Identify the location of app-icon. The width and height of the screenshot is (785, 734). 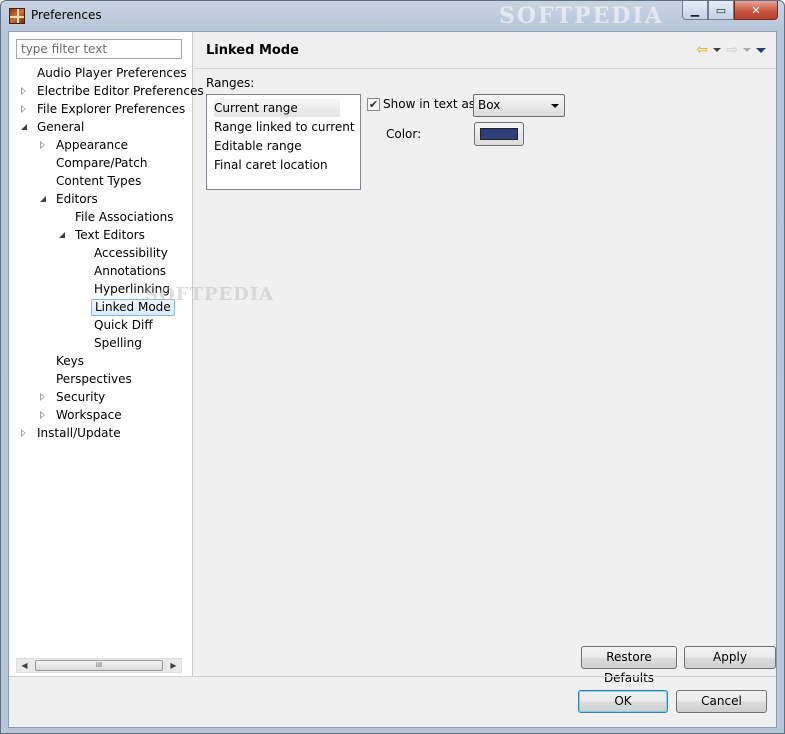
(17, 16).